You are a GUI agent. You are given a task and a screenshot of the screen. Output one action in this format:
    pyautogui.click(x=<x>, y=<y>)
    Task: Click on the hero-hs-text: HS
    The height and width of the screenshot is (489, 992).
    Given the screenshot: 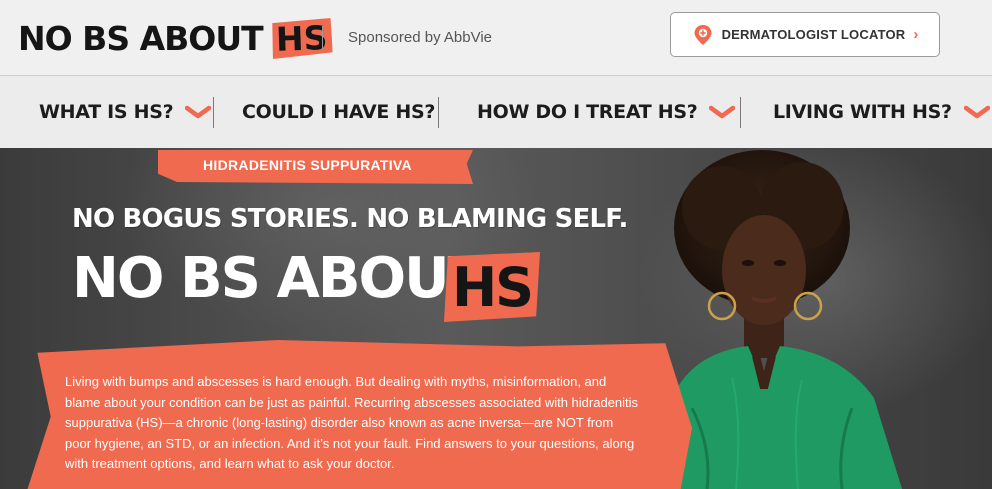 What is the action you would take?
    pyautogui.click(x=492, y=287)
    